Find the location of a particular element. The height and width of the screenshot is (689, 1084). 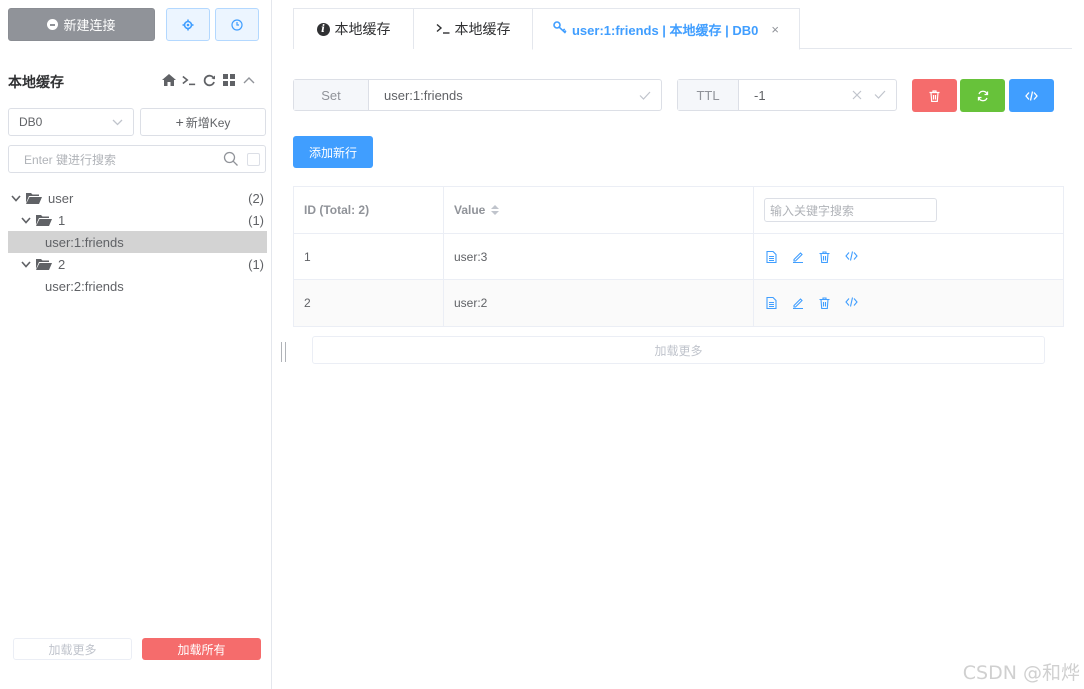

tab-console: 本地缓存 is located at coordinates (473, 28).